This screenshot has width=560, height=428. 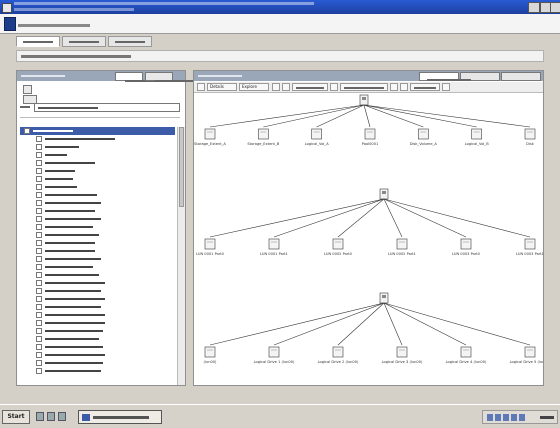 What do you see at coordinates (74, 9) in the screenshot?
I see `window-subtitle` at bounding box center [74, 9].